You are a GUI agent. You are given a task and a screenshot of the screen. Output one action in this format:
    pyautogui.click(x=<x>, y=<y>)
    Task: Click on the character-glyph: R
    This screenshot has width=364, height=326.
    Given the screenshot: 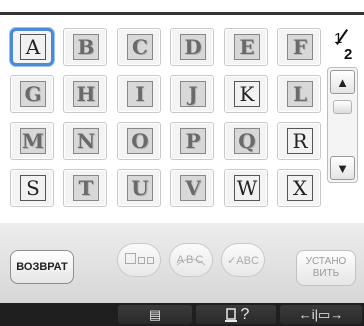 What is the action you would take?
    pyautogui.click(x=300, y=141)
    